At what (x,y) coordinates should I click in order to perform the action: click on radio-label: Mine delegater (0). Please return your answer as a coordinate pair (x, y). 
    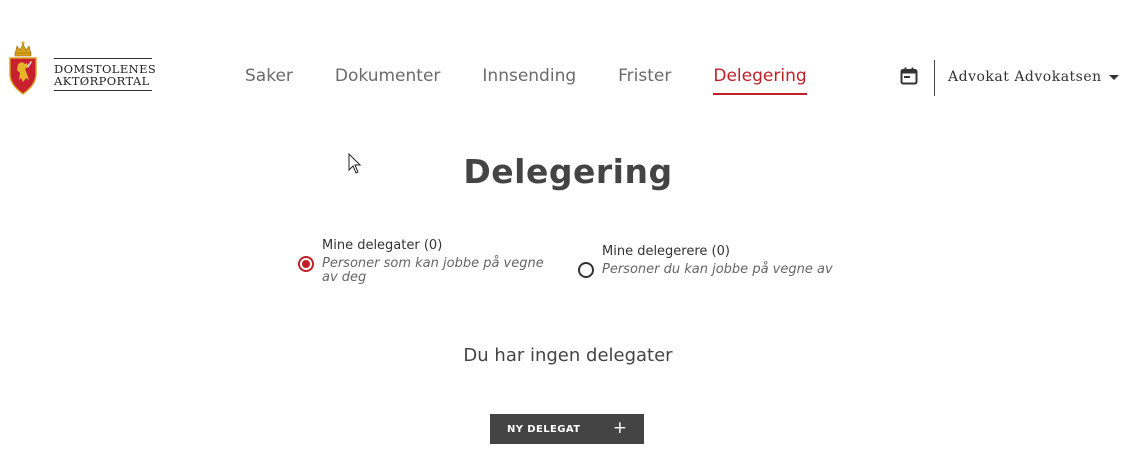
    Looking at the image, I should click on (382, 245).